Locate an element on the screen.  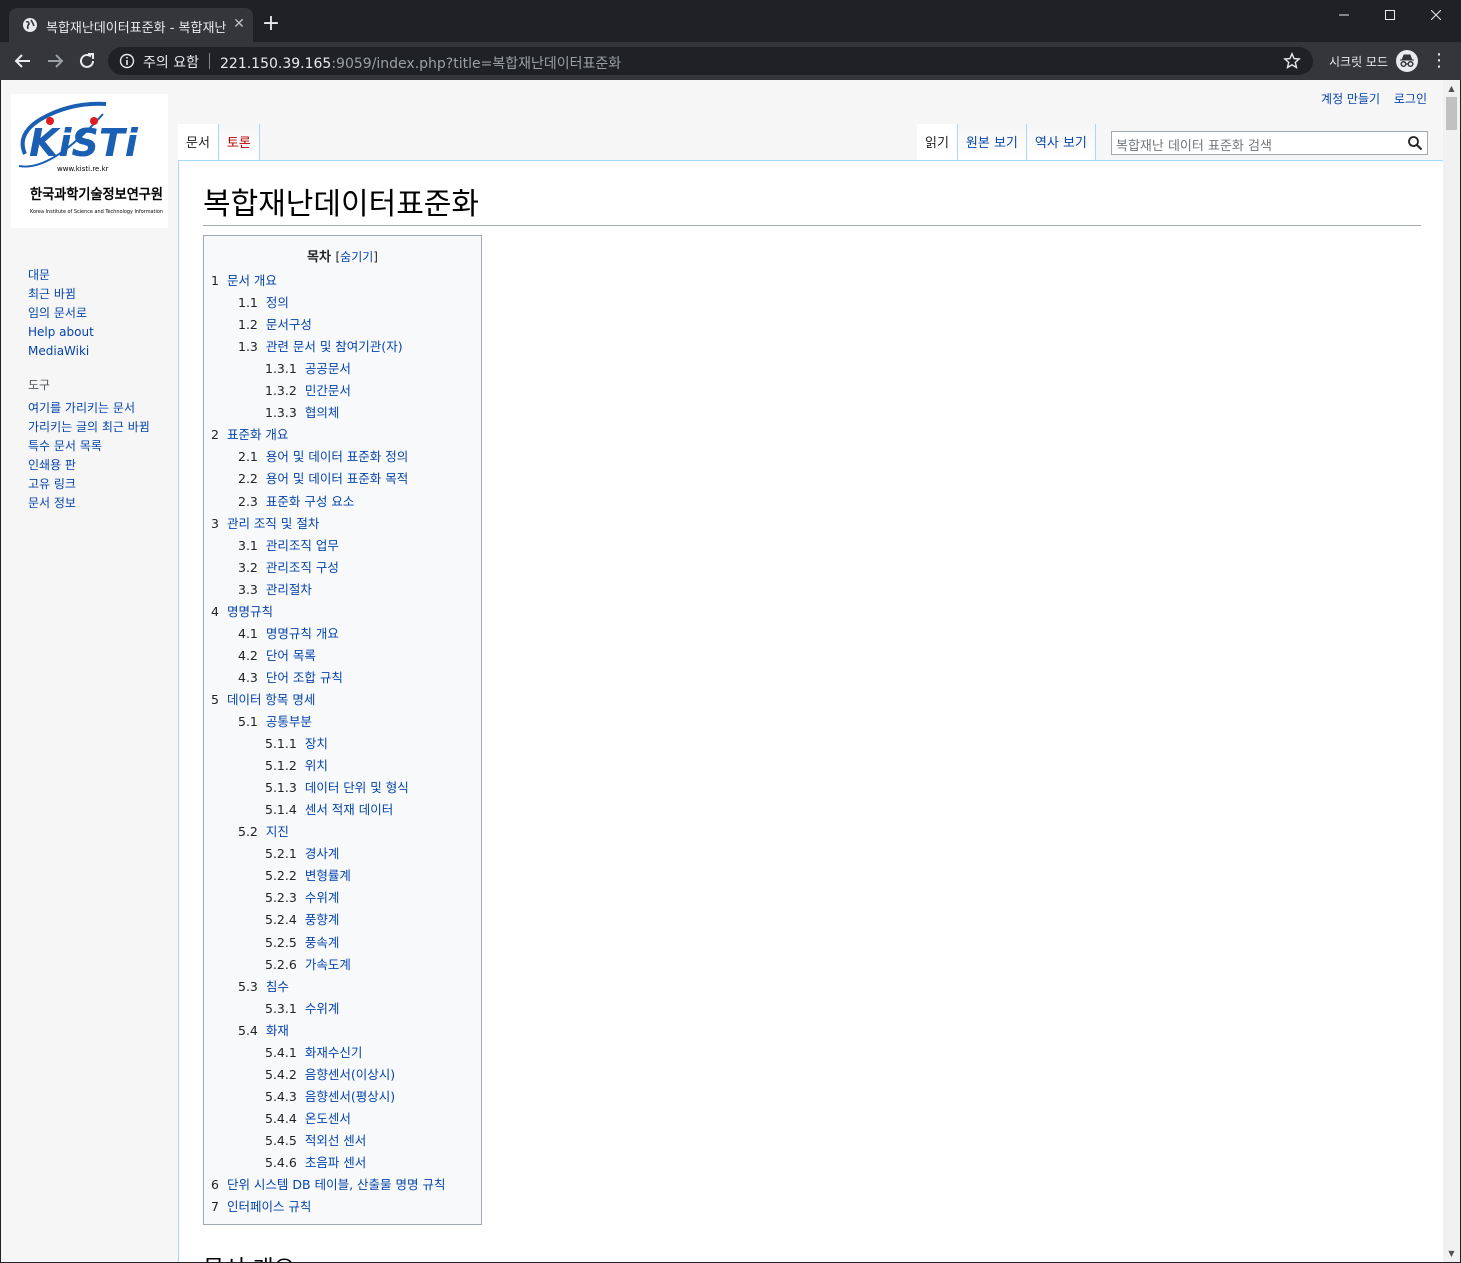
toc-entry: 5.4.2 음향센서(이상시) is located at coordinates (330, 1073).